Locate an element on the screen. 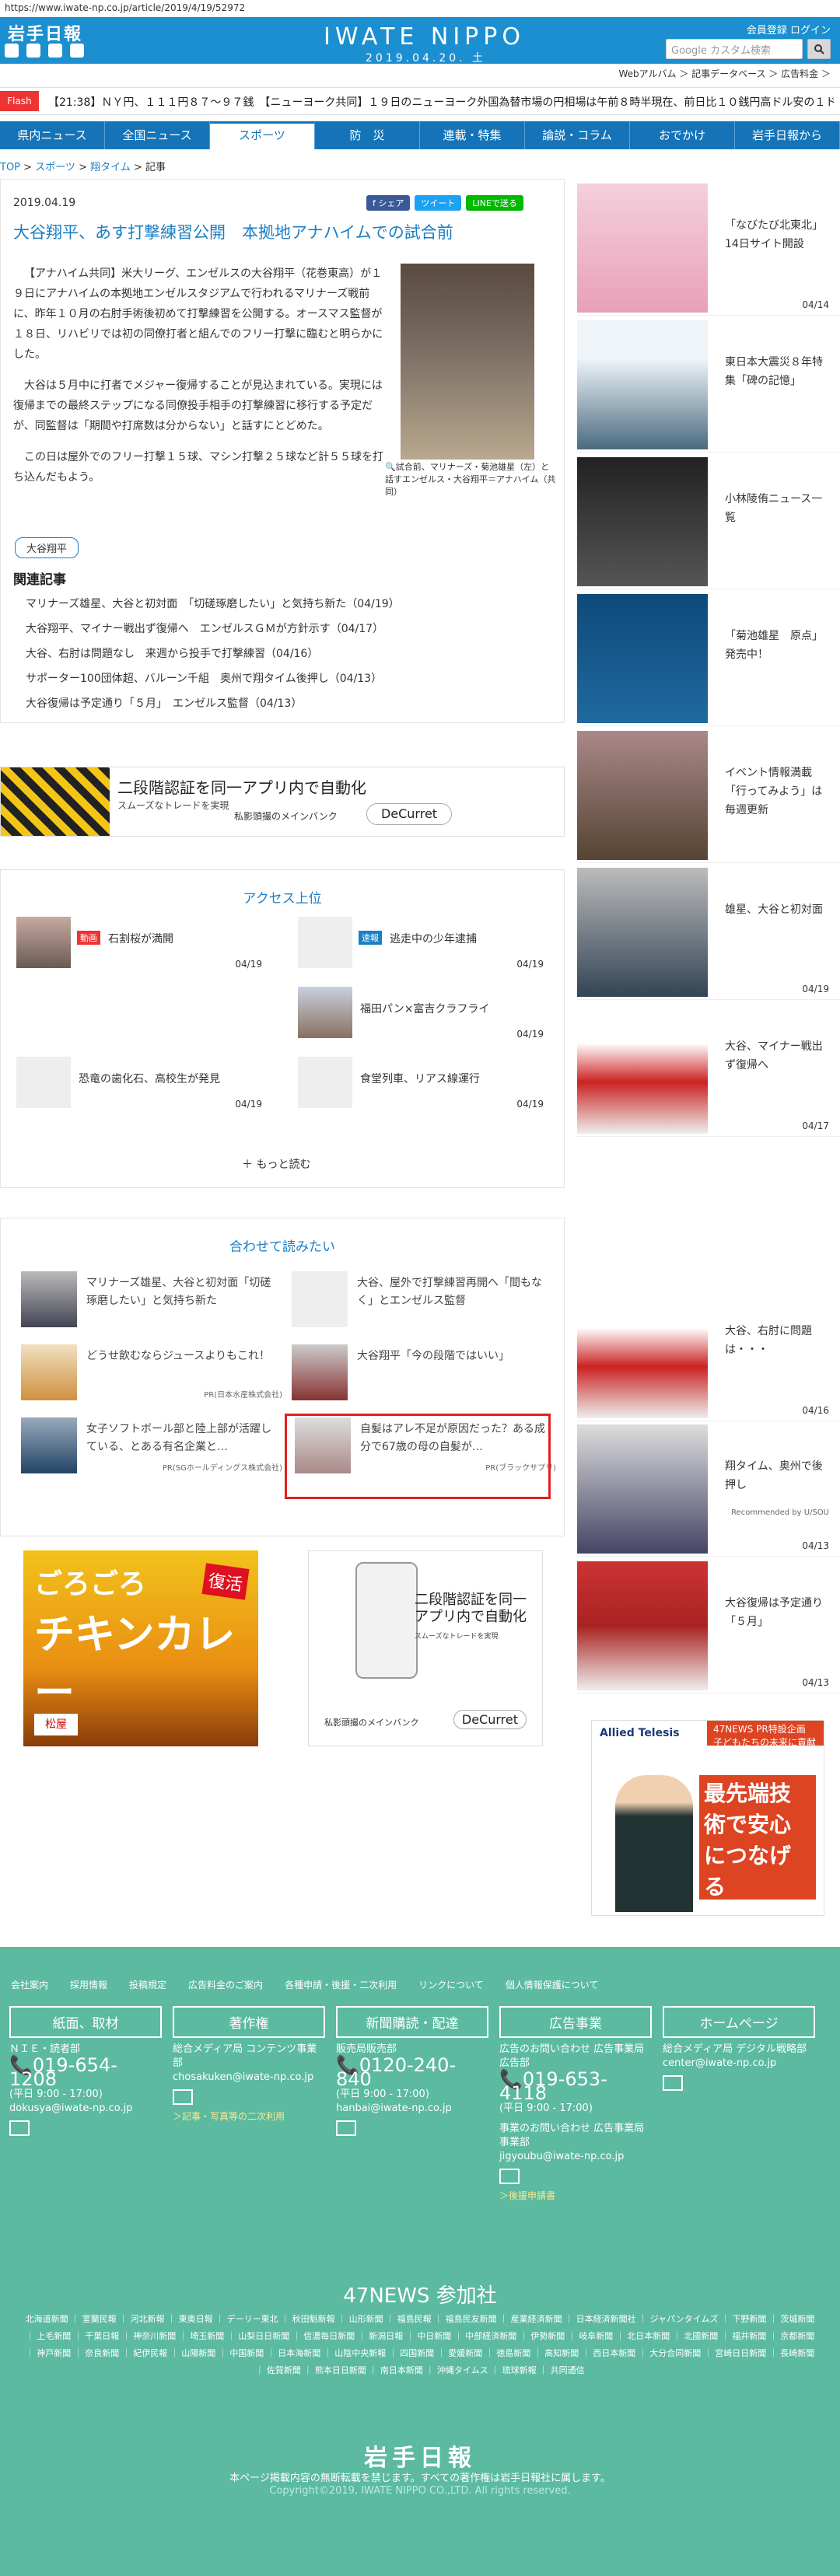 The image size is (840, 2576). ranking-item: 福田パン×富吉クラフライ 04/19 is located at coordinates (418, 1014).